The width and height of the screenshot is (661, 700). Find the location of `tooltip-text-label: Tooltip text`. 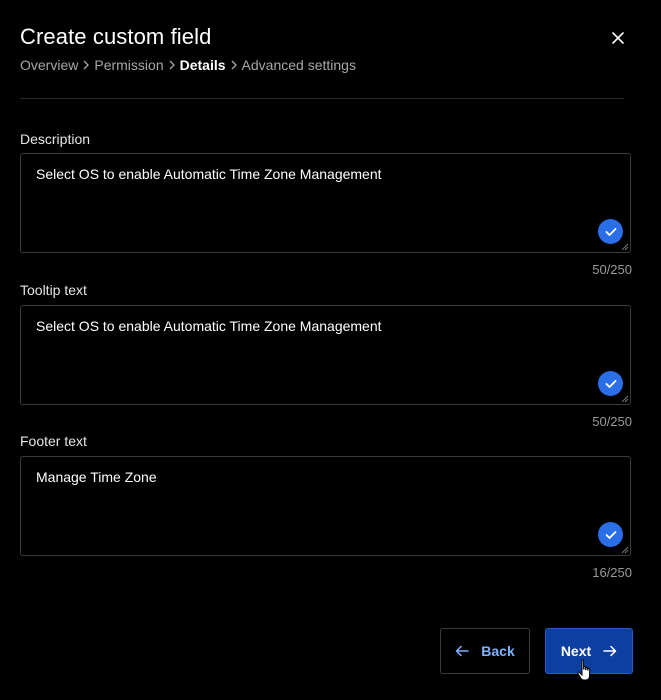

tooltip-text-label: Tooltip text is located at coordinates (53, 290).